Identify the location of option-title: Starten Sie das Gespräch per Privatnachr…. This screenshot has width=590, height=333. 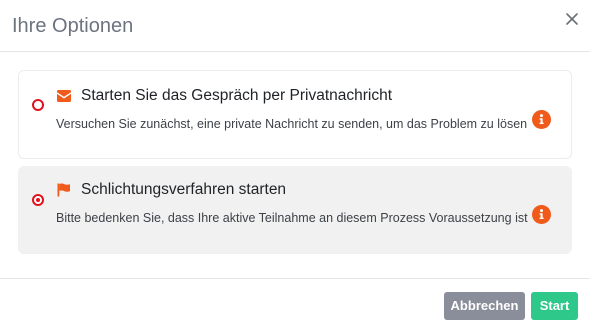
(237, 95).